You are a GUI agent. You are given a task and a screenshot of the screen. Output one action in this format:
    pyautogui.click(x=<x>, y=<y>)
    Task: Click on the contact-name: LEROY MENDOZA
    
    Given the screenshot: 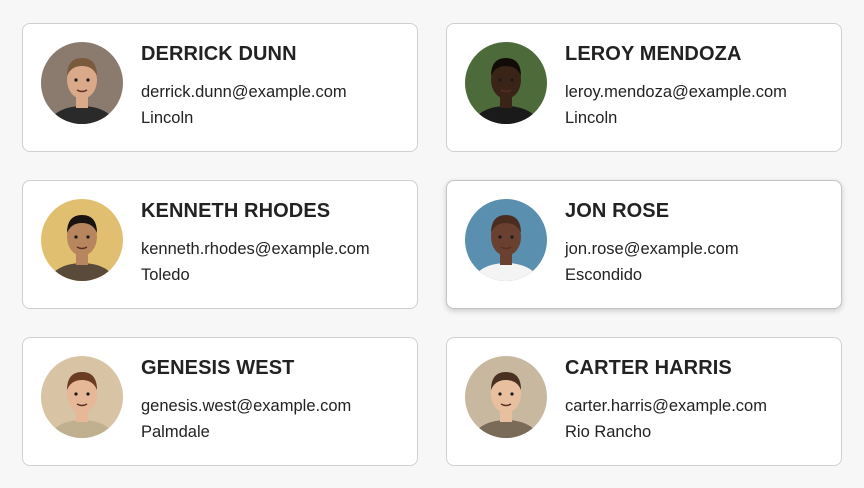 What is the action you would take?
    pyautogui.click(x=653, y=54)
    